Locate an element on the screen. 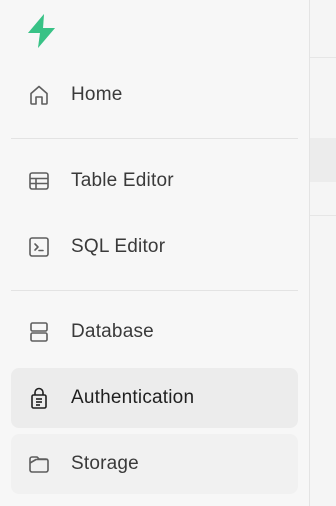 This screenshot has height=506, width=336. sidebar-item-table-editor: Table Editor is located at coordinates (154, 181).